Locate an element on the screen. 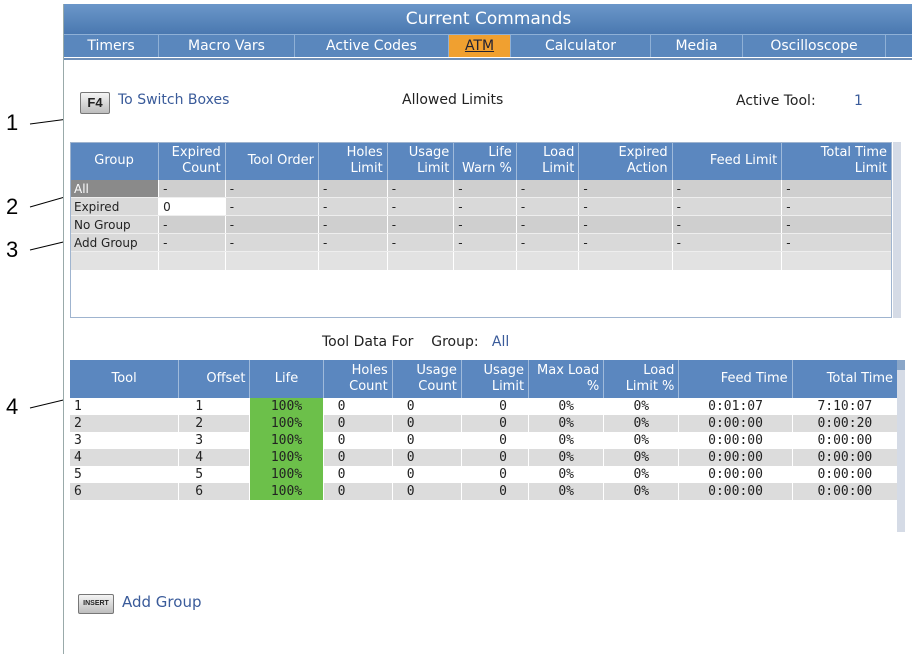 The width and height of the screenshot is (912, 656). table-cell: 7:10:07 is located at coordinates (845, 406).